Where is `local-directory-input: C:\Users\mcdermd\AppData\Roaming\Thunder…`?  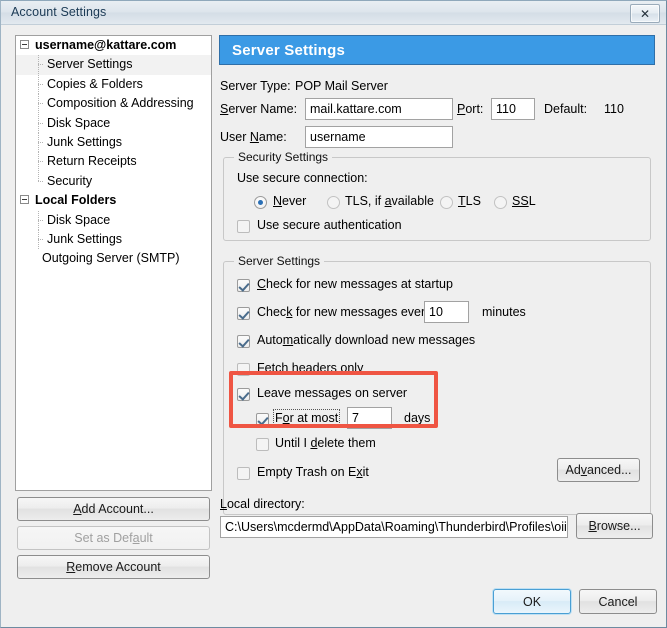
local-directory-input: C:\Users\mcdermd\AppData\Roaming\Thunder… is located at coordinates (394, 527).